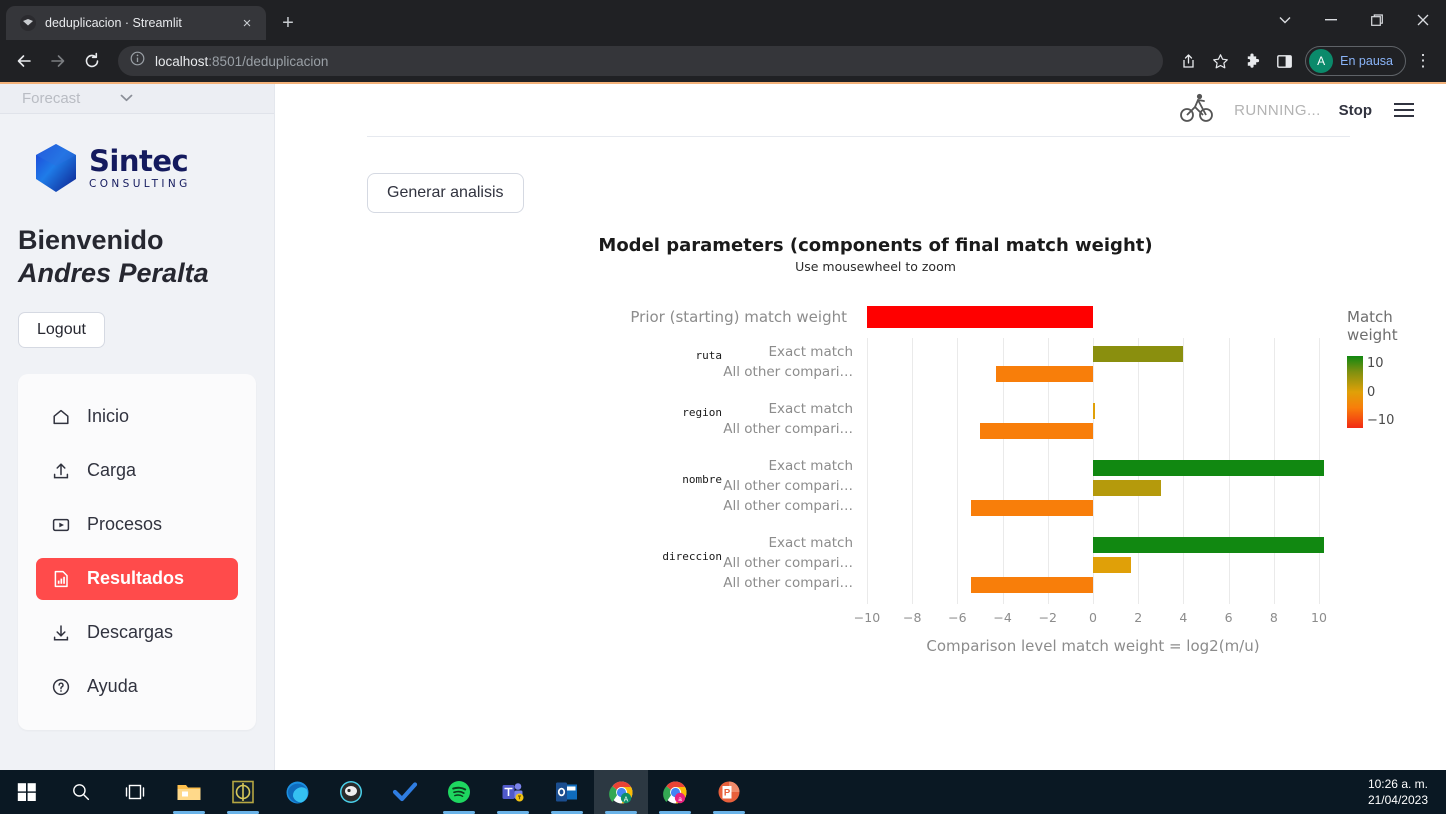  What do you see at coordinates (405, 792) in the screenshot?
I see `microsoft-todo` at bounding box center [405, 792].